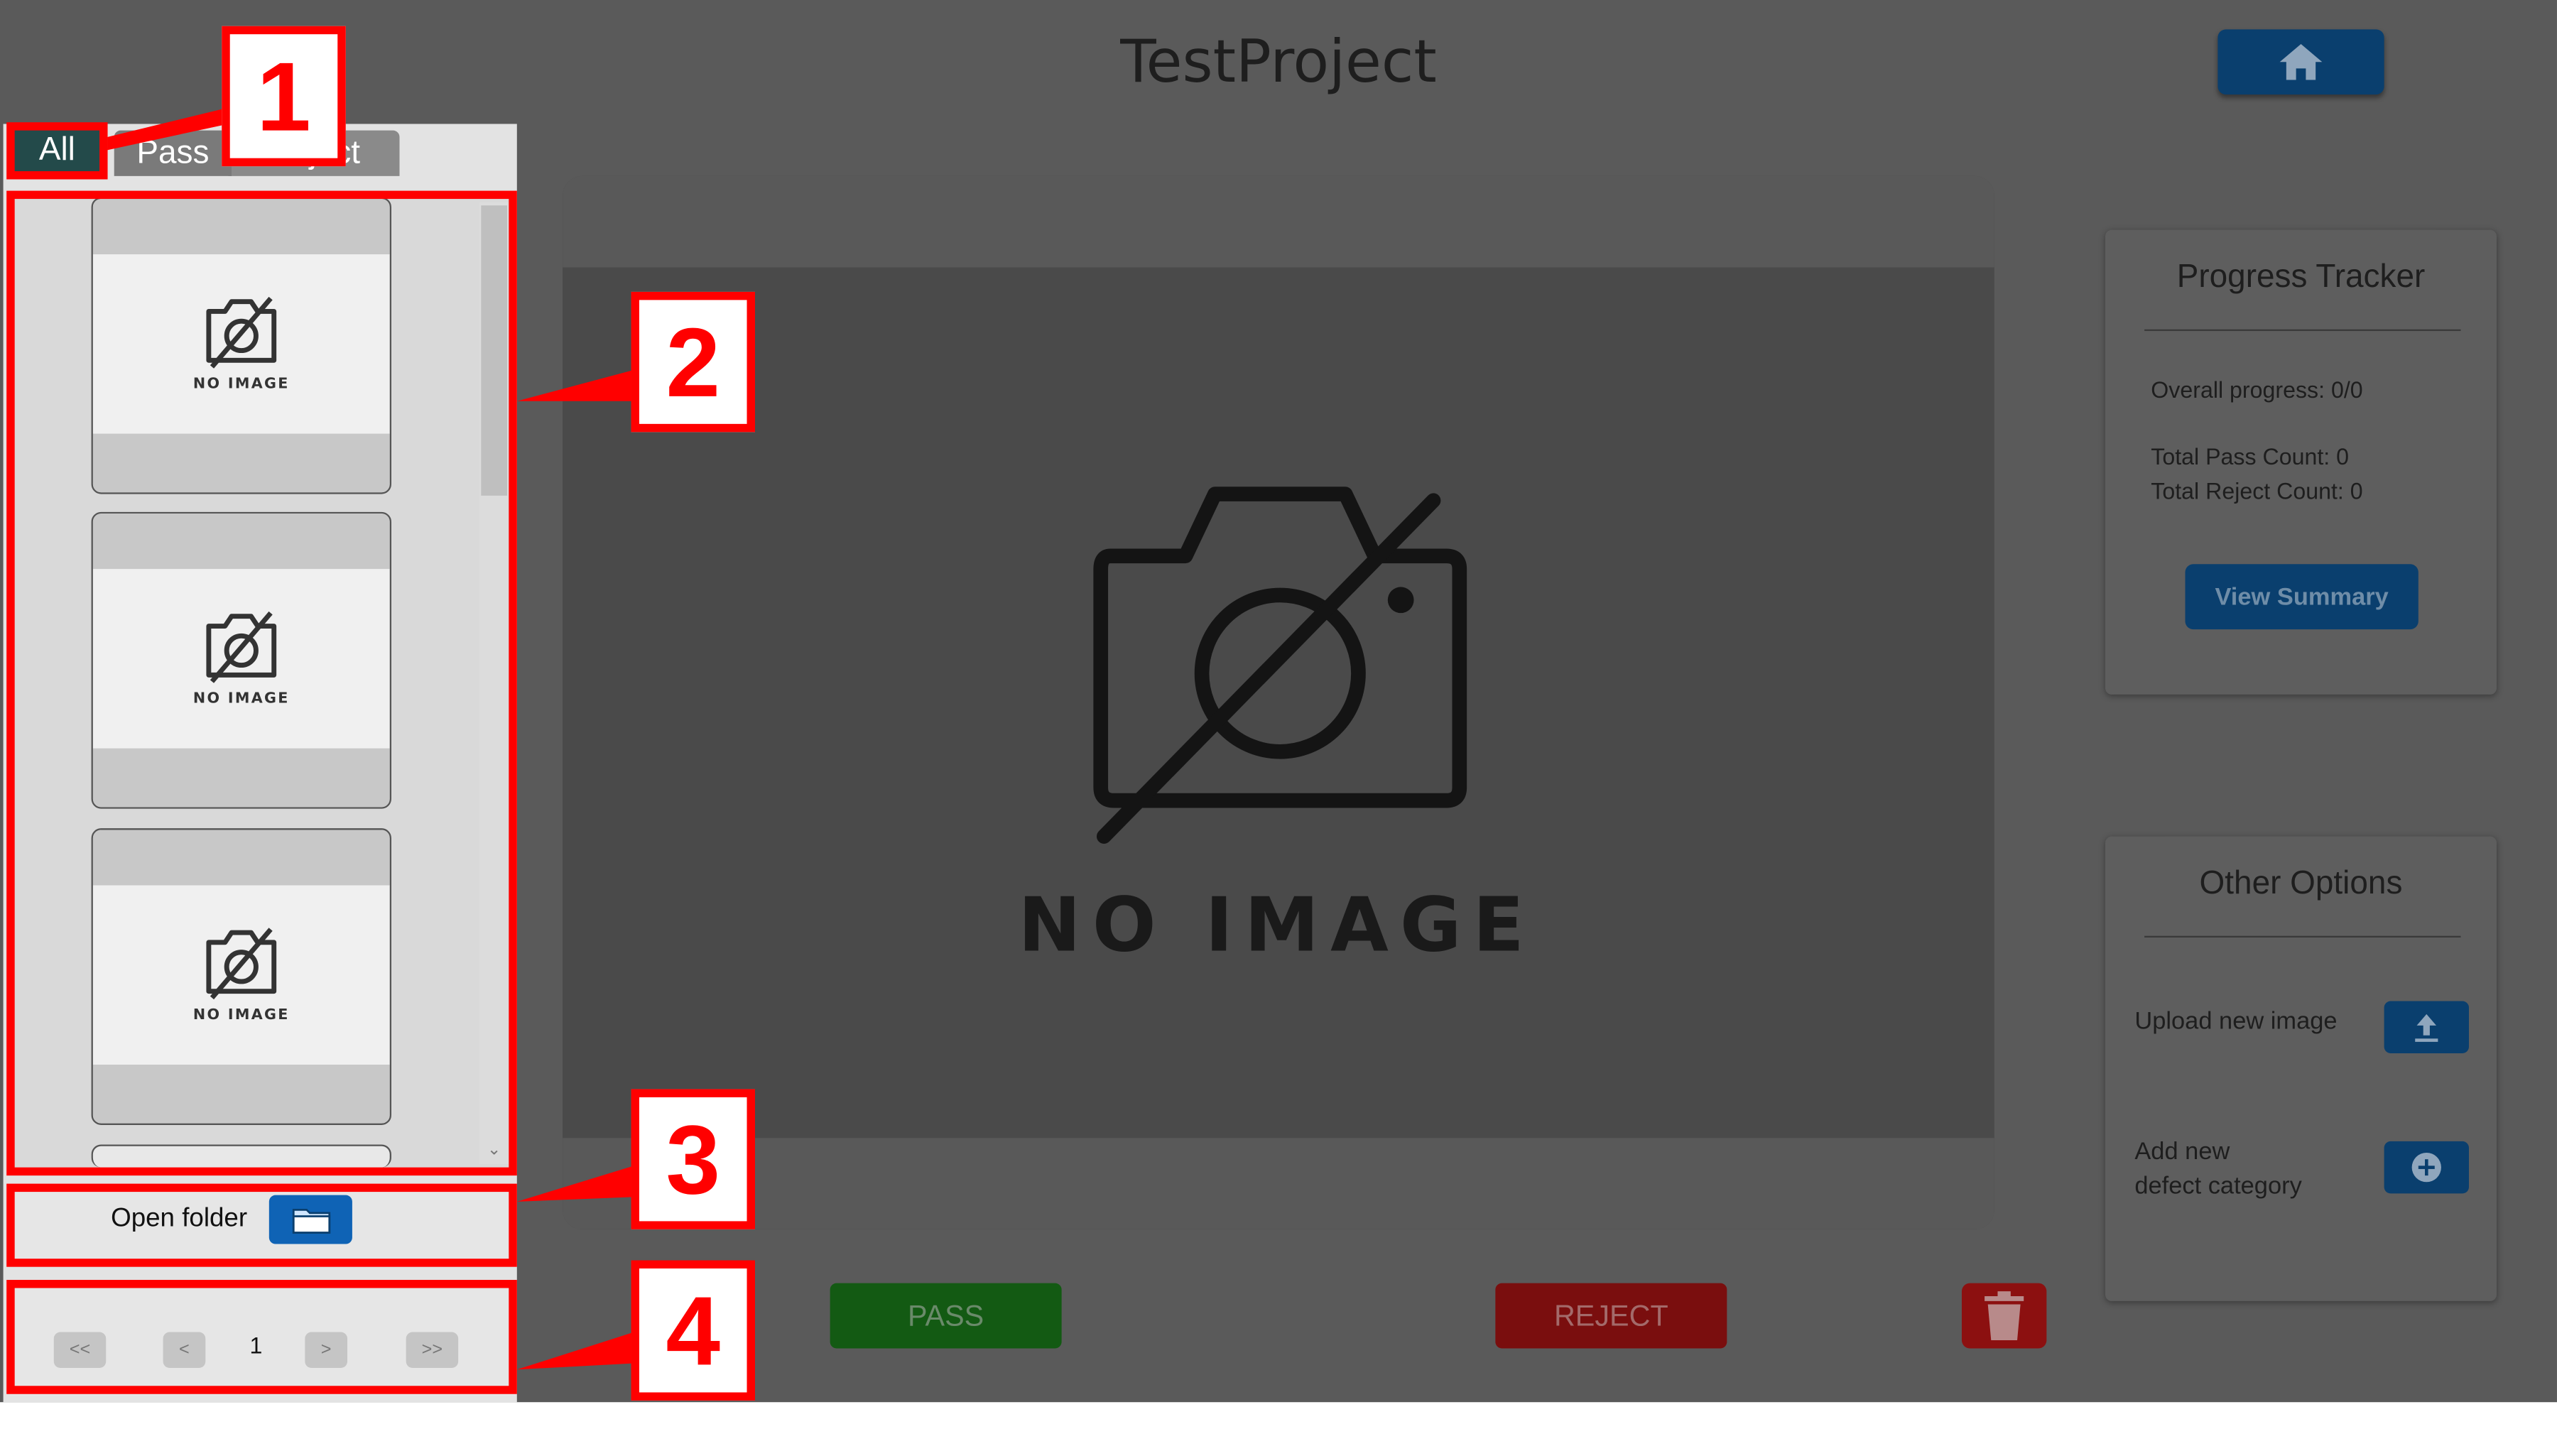  Describe the element at coordinates (693, 1330) in the screenshot. I see `callout-badge-4: 4` at that location.